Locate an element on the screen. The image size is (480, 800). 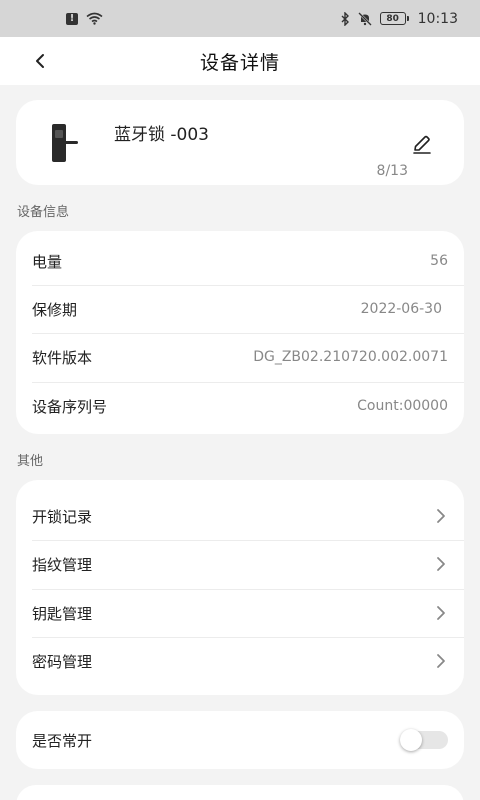
device-card: 蓝牙锁 -003 8/13 is located at coordinates (240, 142).